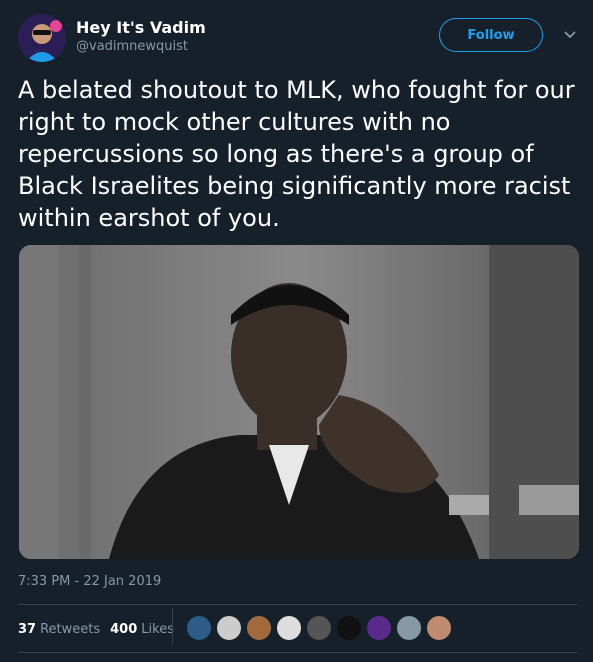 The height and width of the screenshot is (662, 593). I want to click on display-name: Hey It's Vadim, so click(141, 28).